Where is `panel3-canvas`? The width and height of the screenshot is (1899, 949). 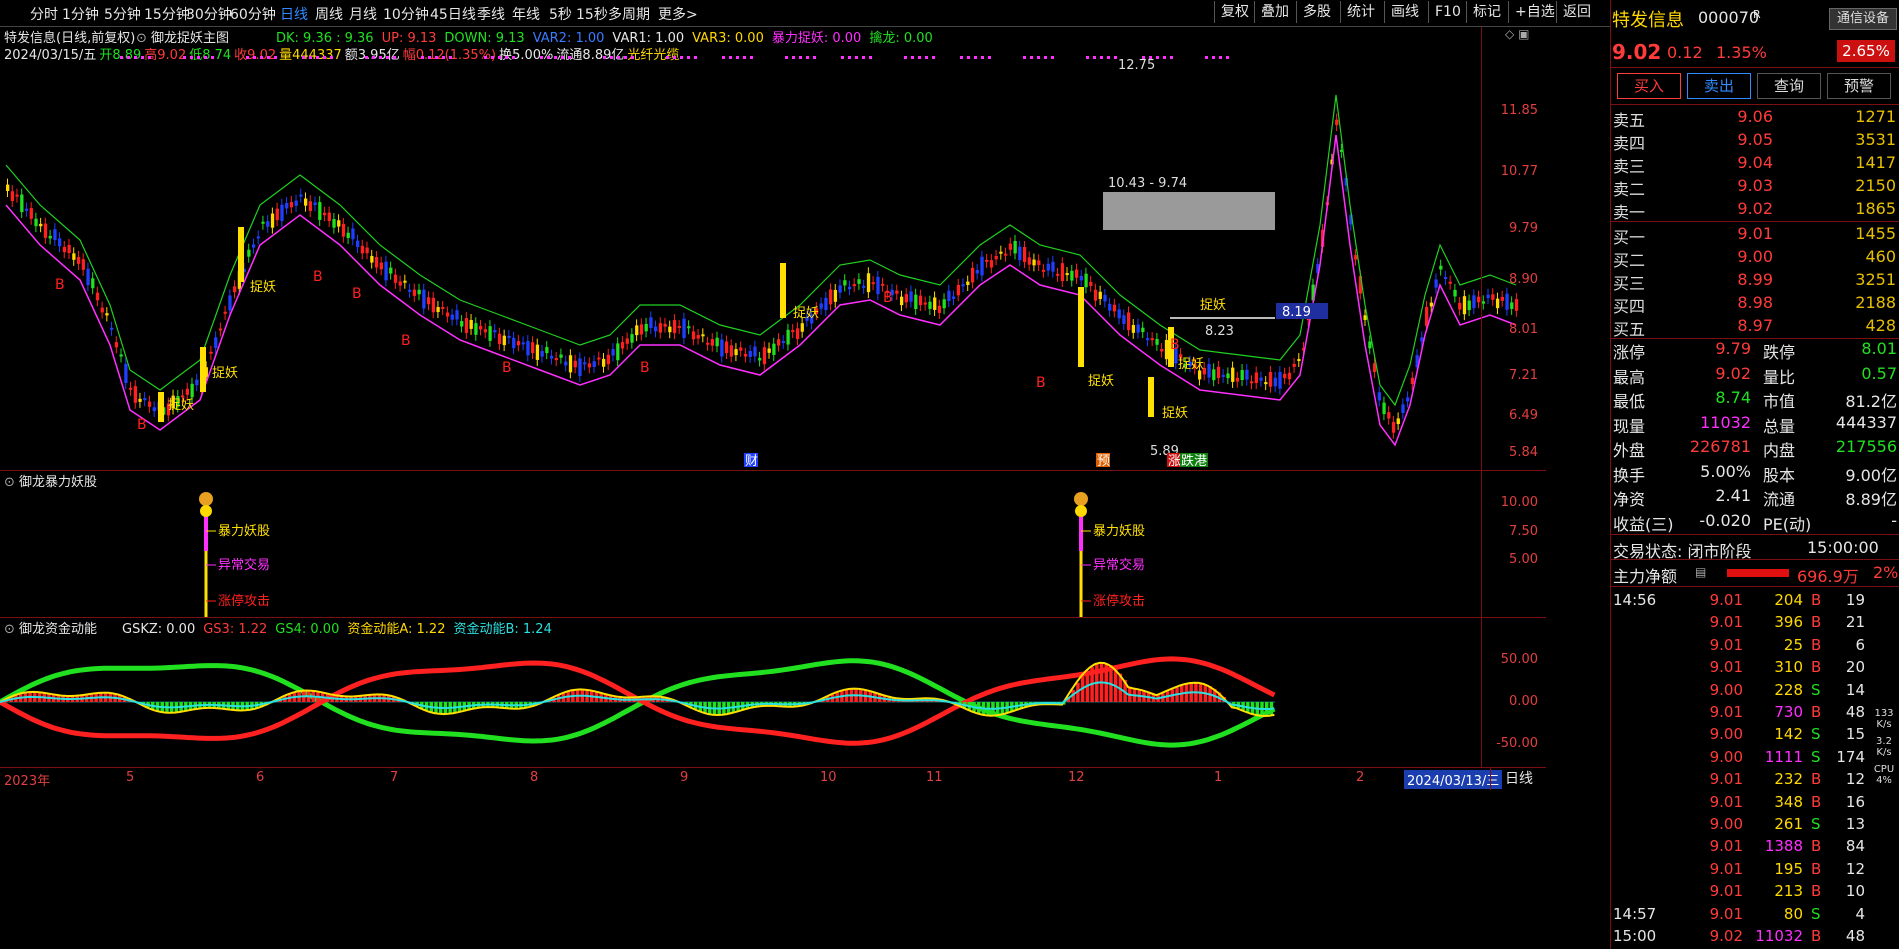
panel3-canvas is located at coordinates (773, 693).